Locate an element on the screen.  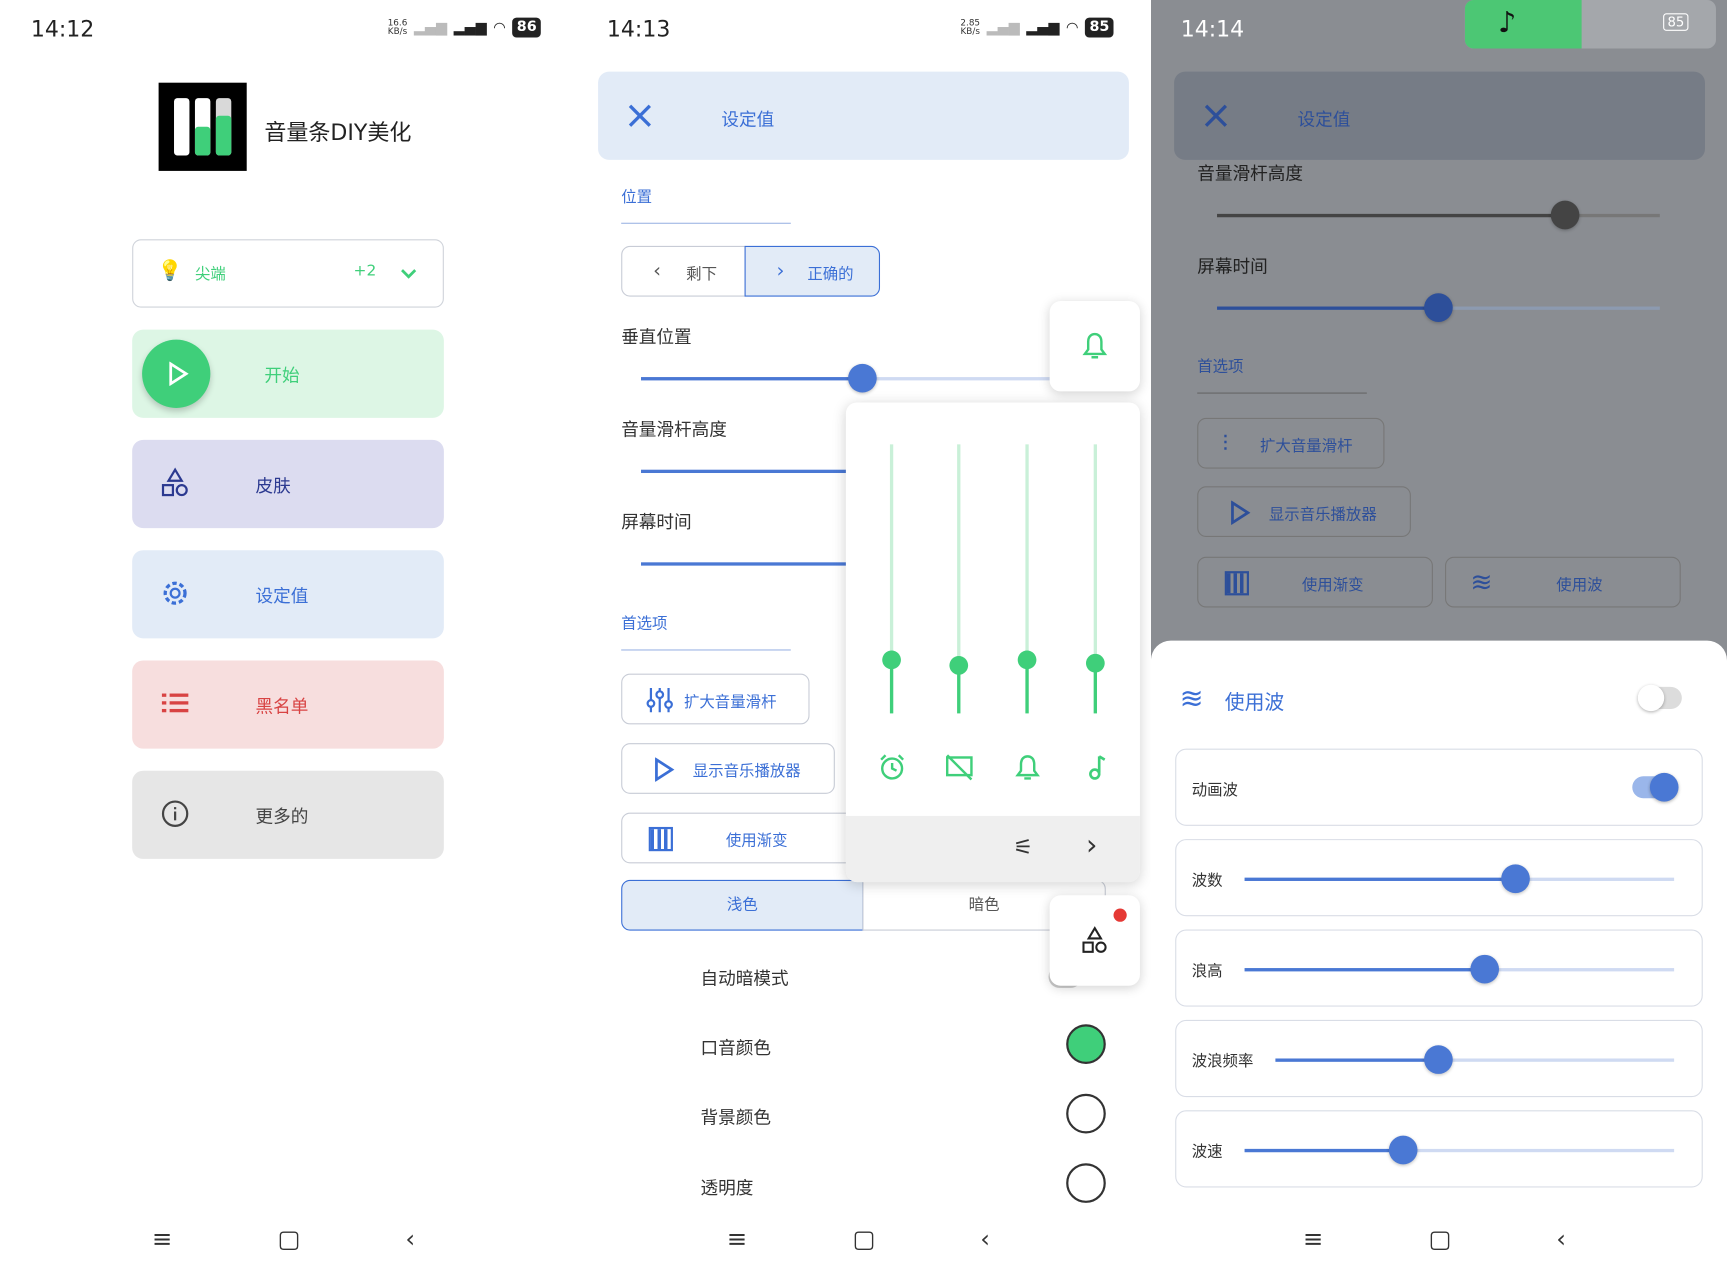
menu-settings: 设定值 is located at coordinates (288, 594).